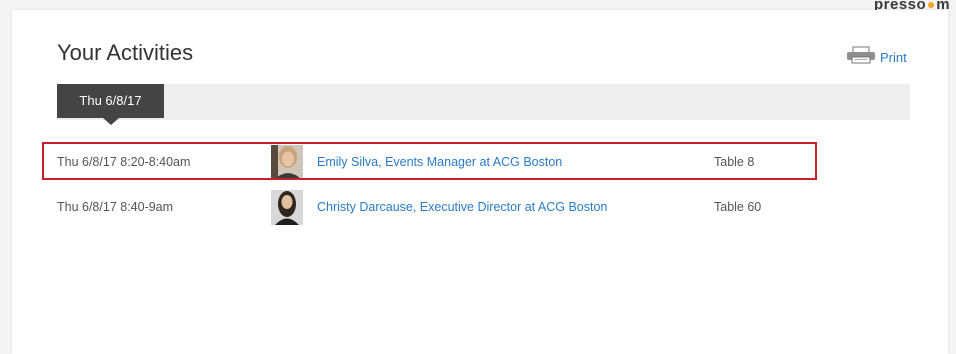 The width and height of the screenshot is (956, 354). Describe the element at coordinates (931, 5) in the screenshot. I see `brand-logo-dot` at that location.